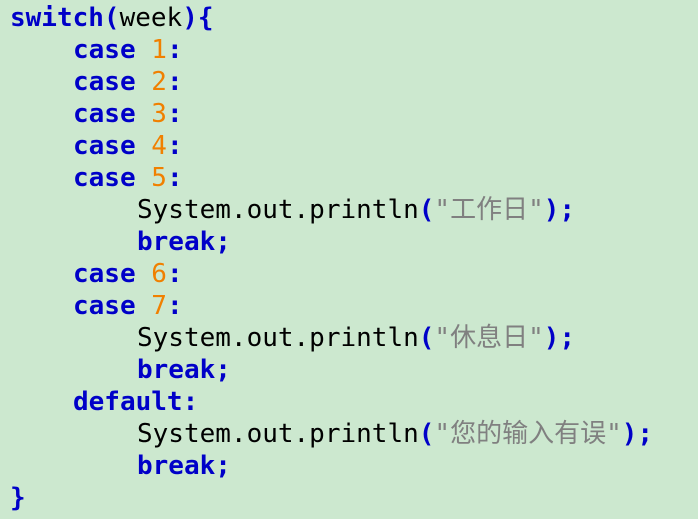 This screenshot has width=698, height=519. Describe the element at coordinates (354, 146) in the screenshot. I see `code-line-case-4: case 4:` at that location.